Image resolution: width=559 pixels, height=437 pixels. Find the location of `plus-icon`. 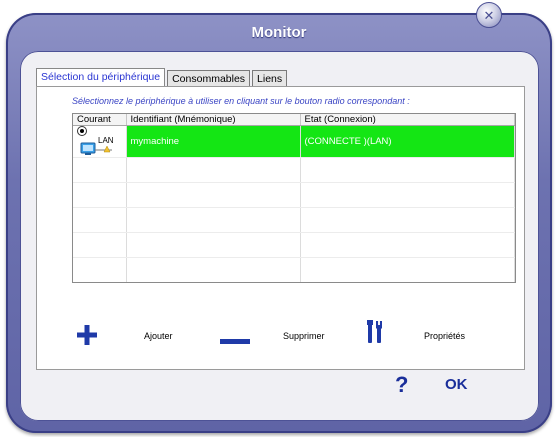

plus-icon is located at coordinates (87, 335).